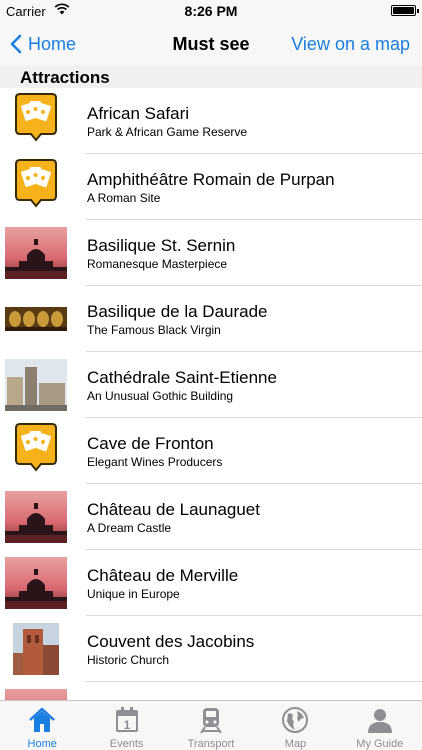 The image size is (422, 750). Describe the element at coordinates (124, 198) in the screenshot. I see `item-subtitle: A Roman Site` at that location.